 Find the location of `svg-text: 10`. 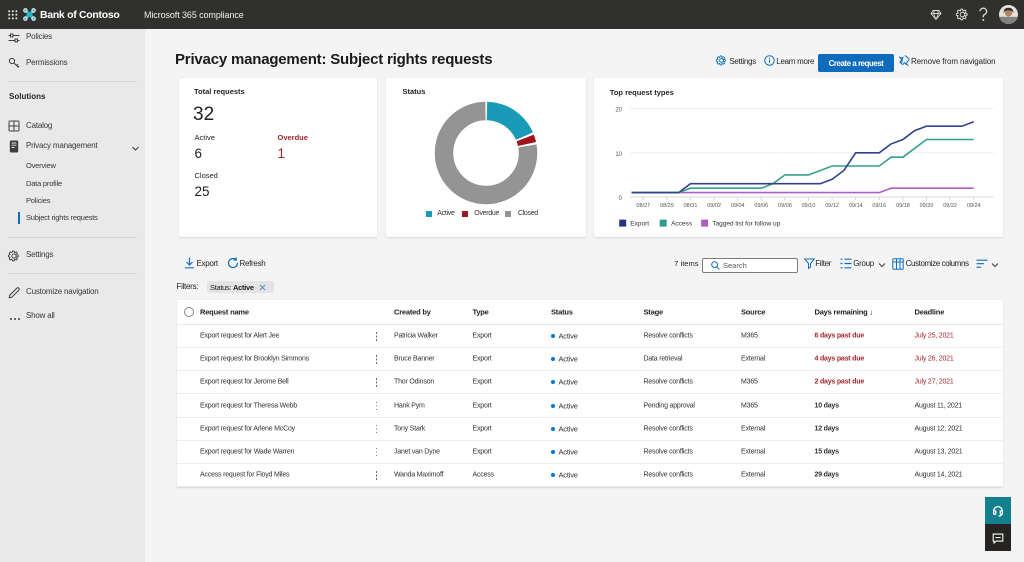

svg-text: 10 is located at coordinates (618, 155).